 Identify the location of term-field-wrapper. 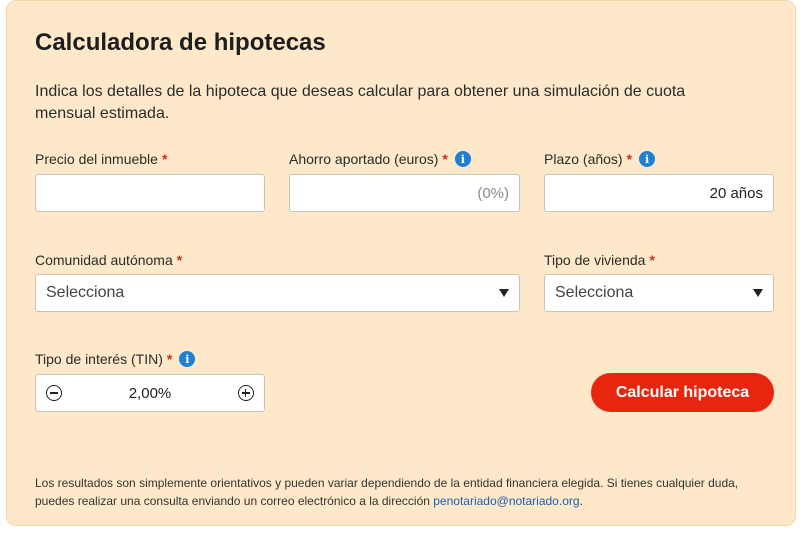
(659, 193).